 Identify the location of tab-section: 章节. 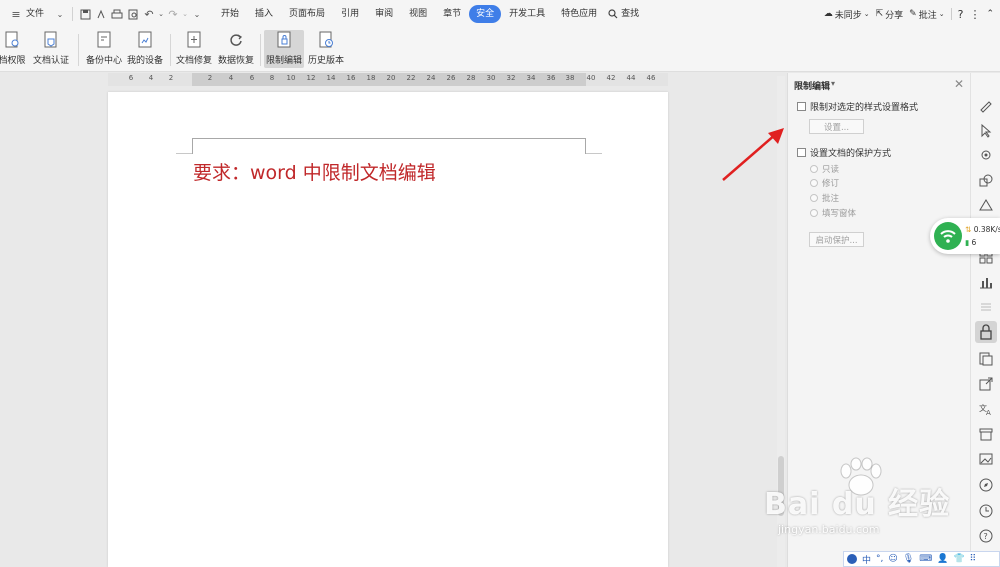
(452, 14).